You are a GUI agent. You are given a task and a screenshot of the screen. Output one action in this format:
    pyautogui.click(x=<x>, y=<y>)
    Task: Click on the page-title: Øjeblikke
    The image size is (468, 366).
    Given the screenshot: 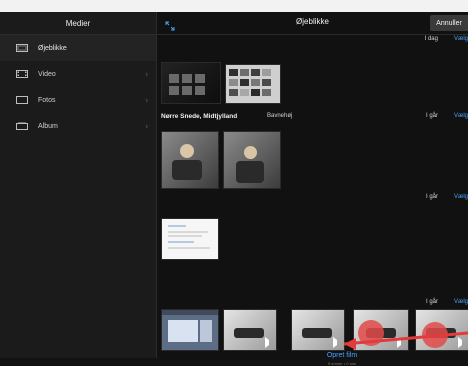 What is the action you would take?
    pyautogui.click(x=312, y=21)
    